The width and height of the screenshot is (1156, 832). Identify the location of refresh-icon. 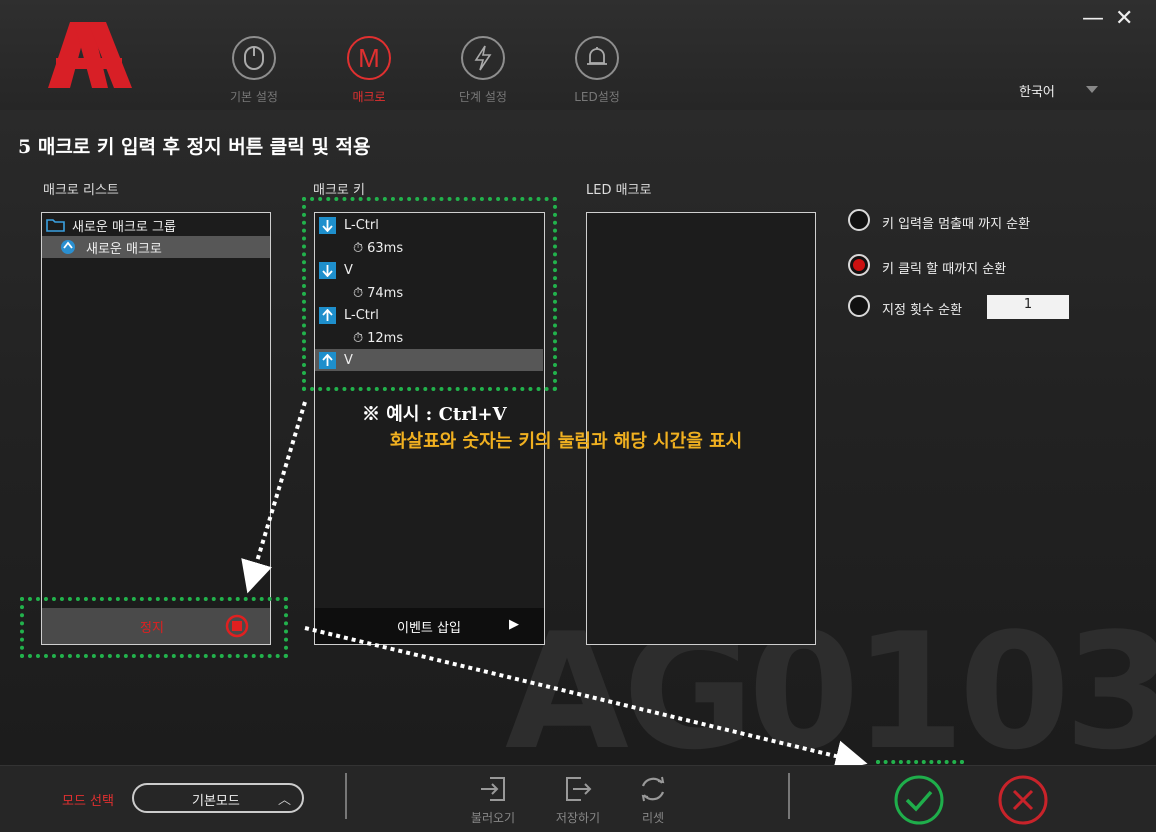
(653, 789).